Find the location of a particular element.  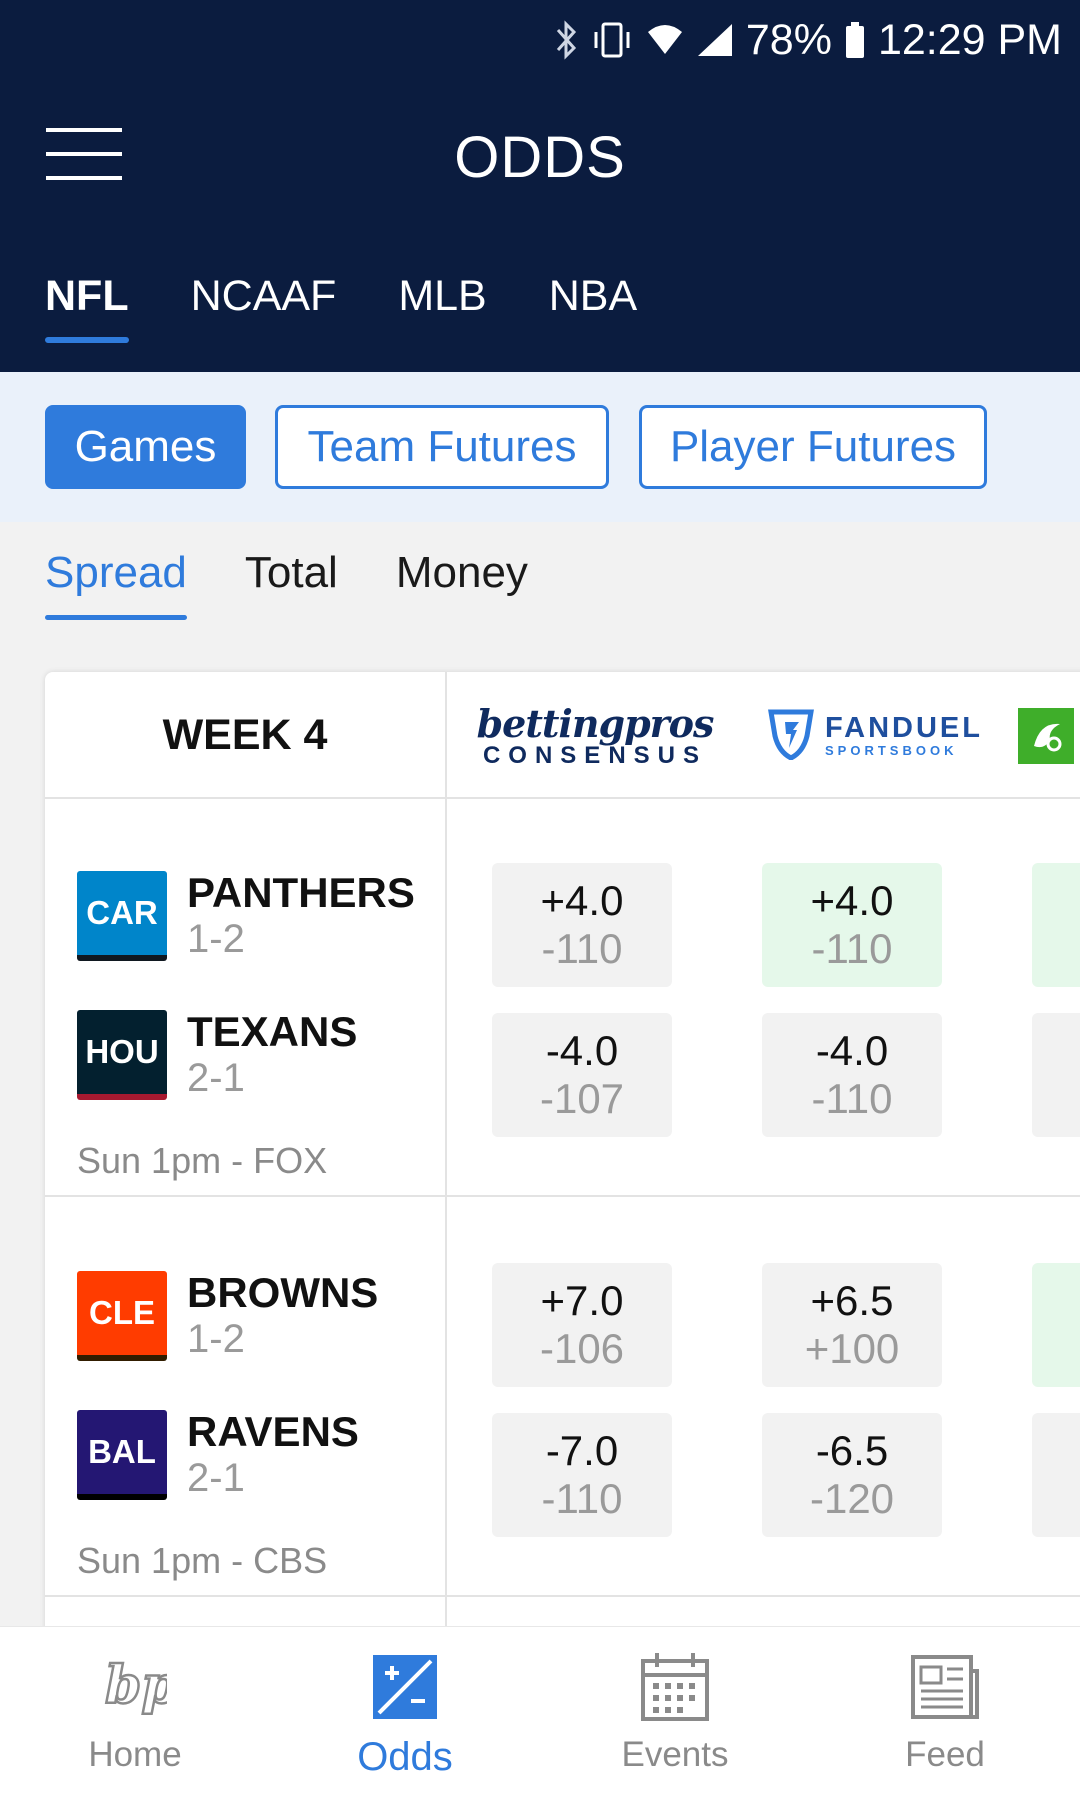

spread-price: -106 is located at coordinates (582, 1348).